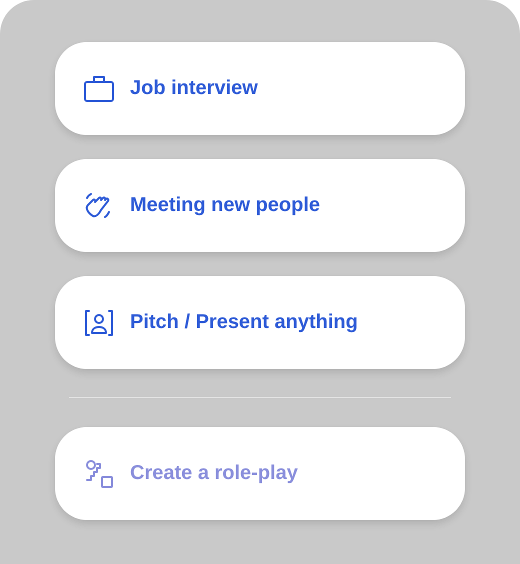  I want to click on role-play-icon, so click(99, 474).